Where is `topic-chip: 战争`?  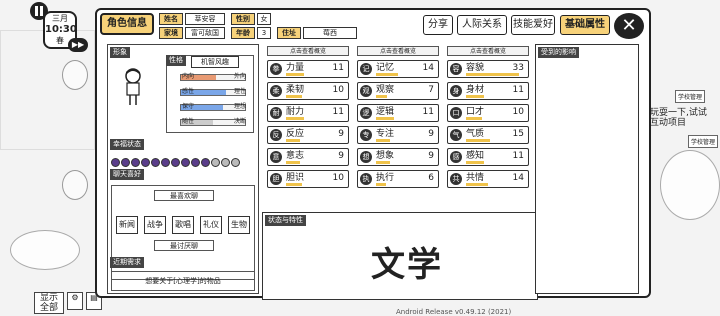
topic-chip: 战争 is located at coordinates (155, 225).